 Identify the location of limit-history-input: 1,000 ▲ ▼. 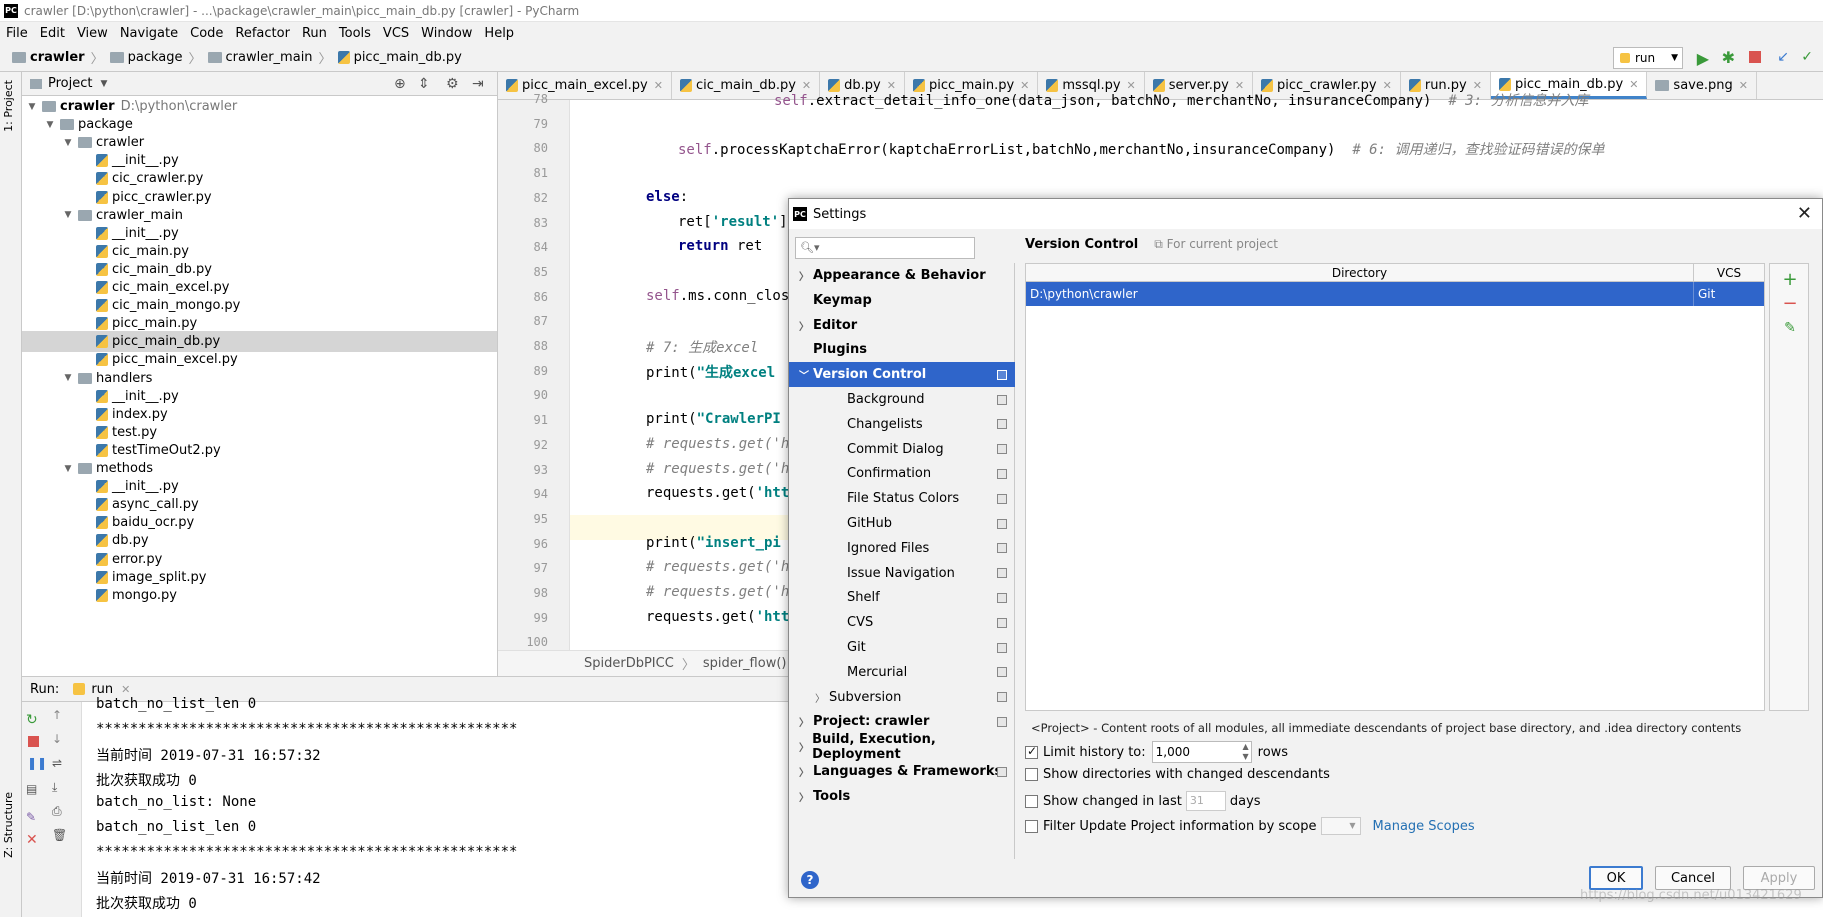
(1201, 752).